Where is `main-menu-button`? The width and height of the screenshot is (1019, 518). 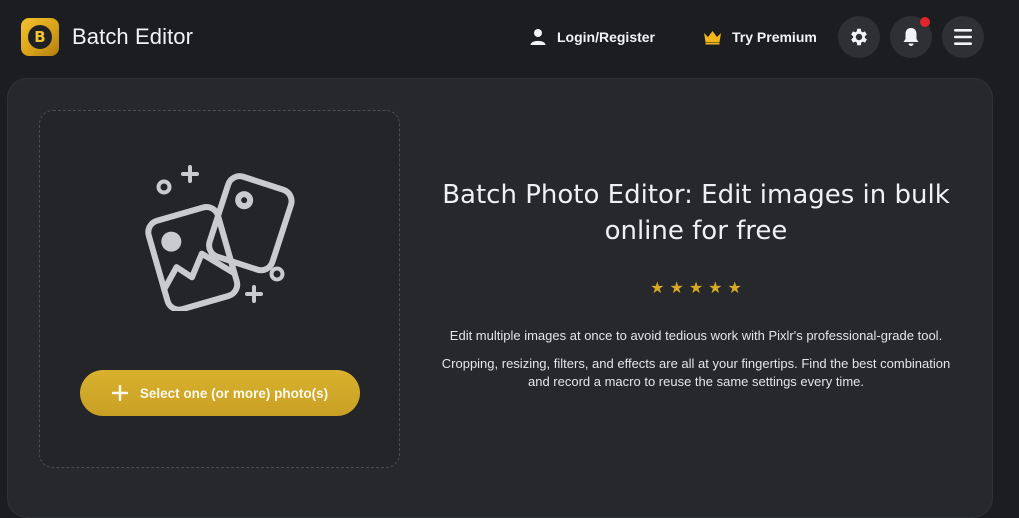 main-menu-button is located at coordinates (963, 37).